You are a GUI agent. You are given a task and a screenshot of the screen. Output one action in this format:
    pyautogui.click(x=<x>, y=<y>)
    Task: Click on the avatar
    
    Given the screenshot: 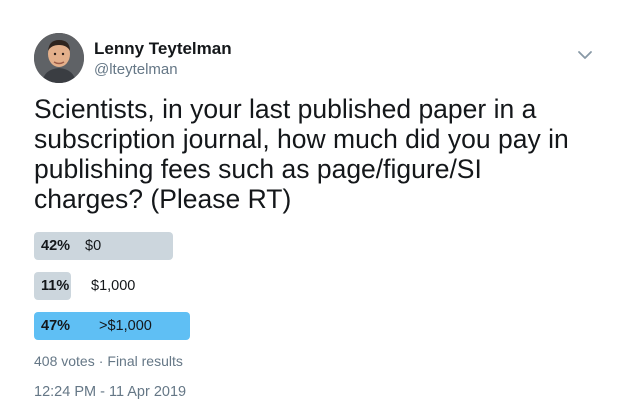 What is the action you would take?
    pyautogui.click(x=59, y=58)
    